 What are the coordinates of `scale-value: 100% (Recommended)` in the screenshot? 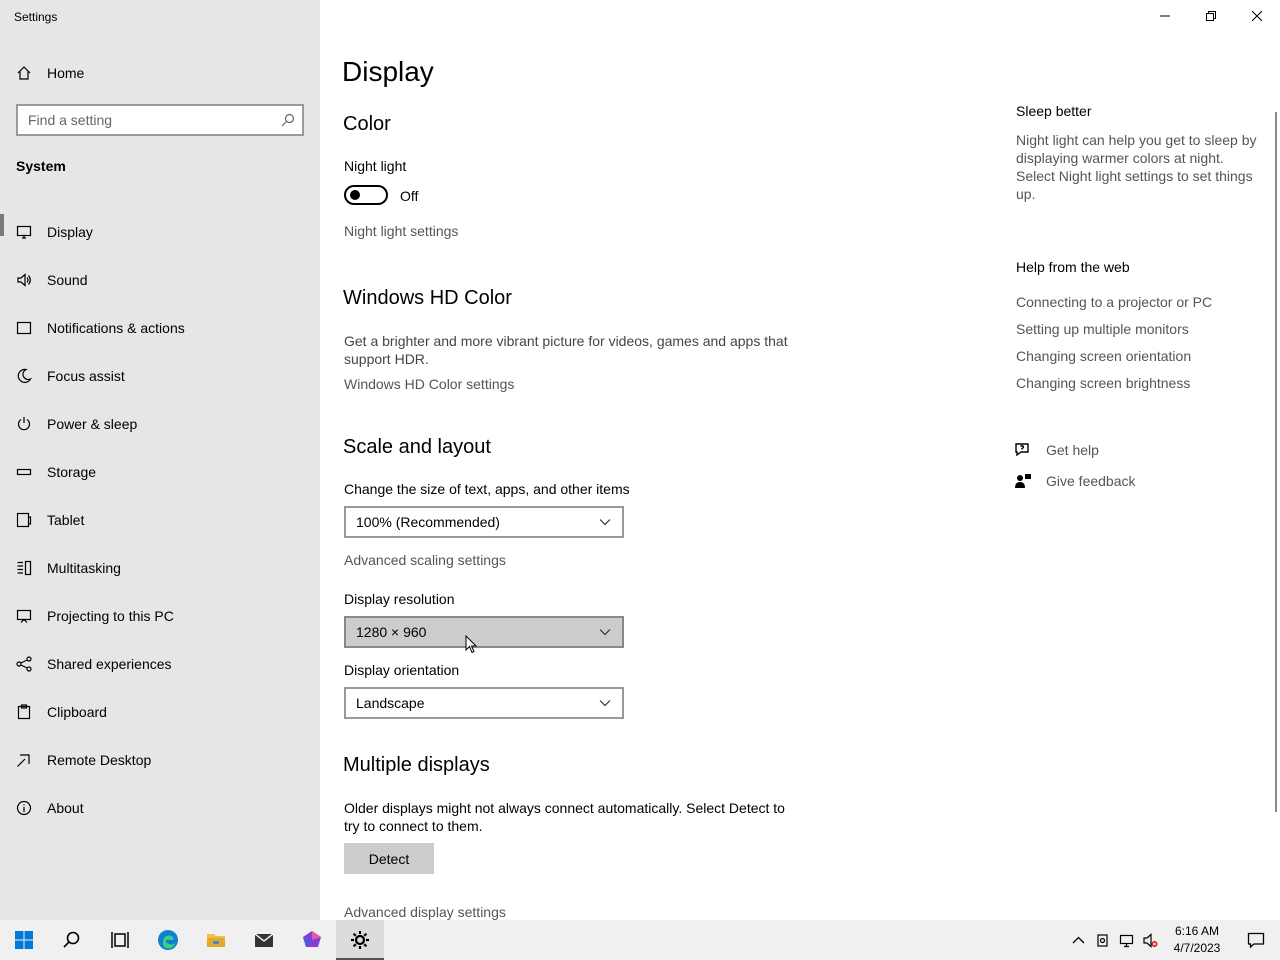 It's located at (428, 522).